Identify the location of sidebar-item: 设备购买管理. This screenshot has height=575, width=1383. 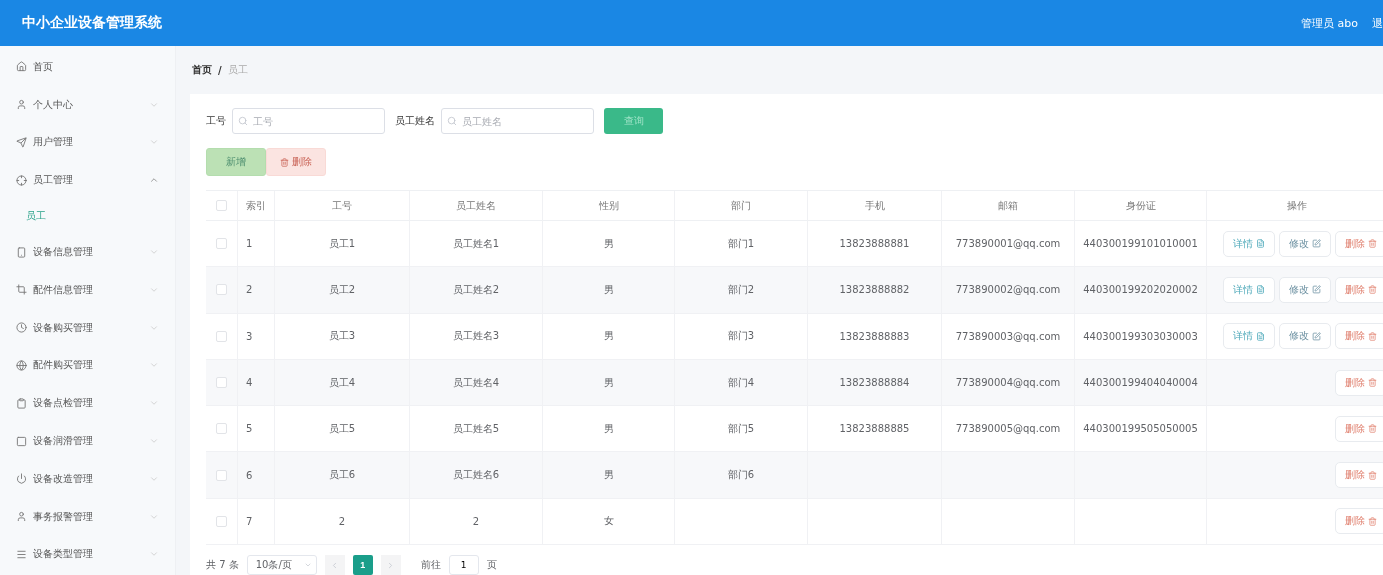
(87, 327).